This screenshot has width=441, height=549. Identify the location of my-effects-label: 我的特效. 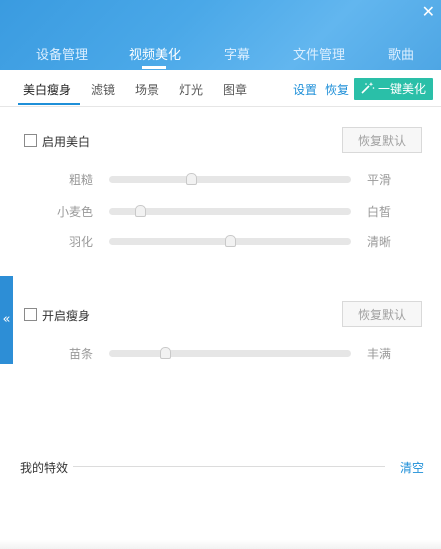
(44, 468).